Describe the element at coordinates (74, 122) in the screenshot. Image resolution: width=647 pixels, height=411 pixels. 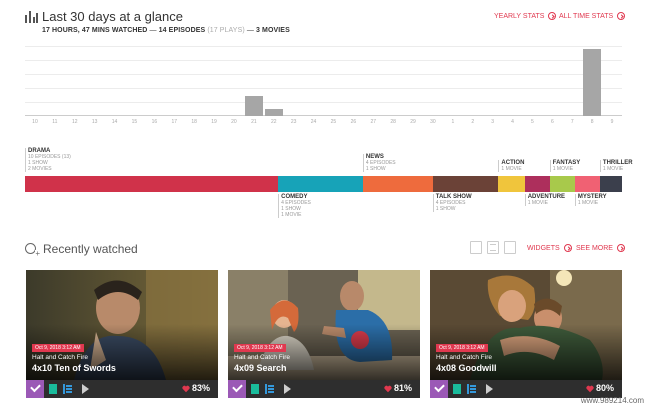
I see `x-tick-label: 12` at that location.